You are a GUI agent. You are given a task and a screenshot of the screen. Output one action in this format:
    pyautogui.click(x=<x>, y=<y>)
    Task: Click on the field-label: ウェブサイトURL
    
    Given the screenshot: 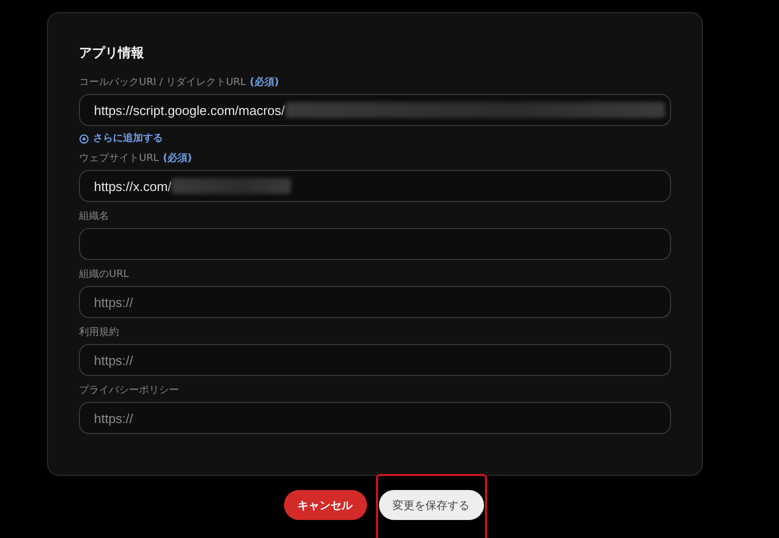 What is the action you would take?
    pyautogui.click(x=119, y=159)
    